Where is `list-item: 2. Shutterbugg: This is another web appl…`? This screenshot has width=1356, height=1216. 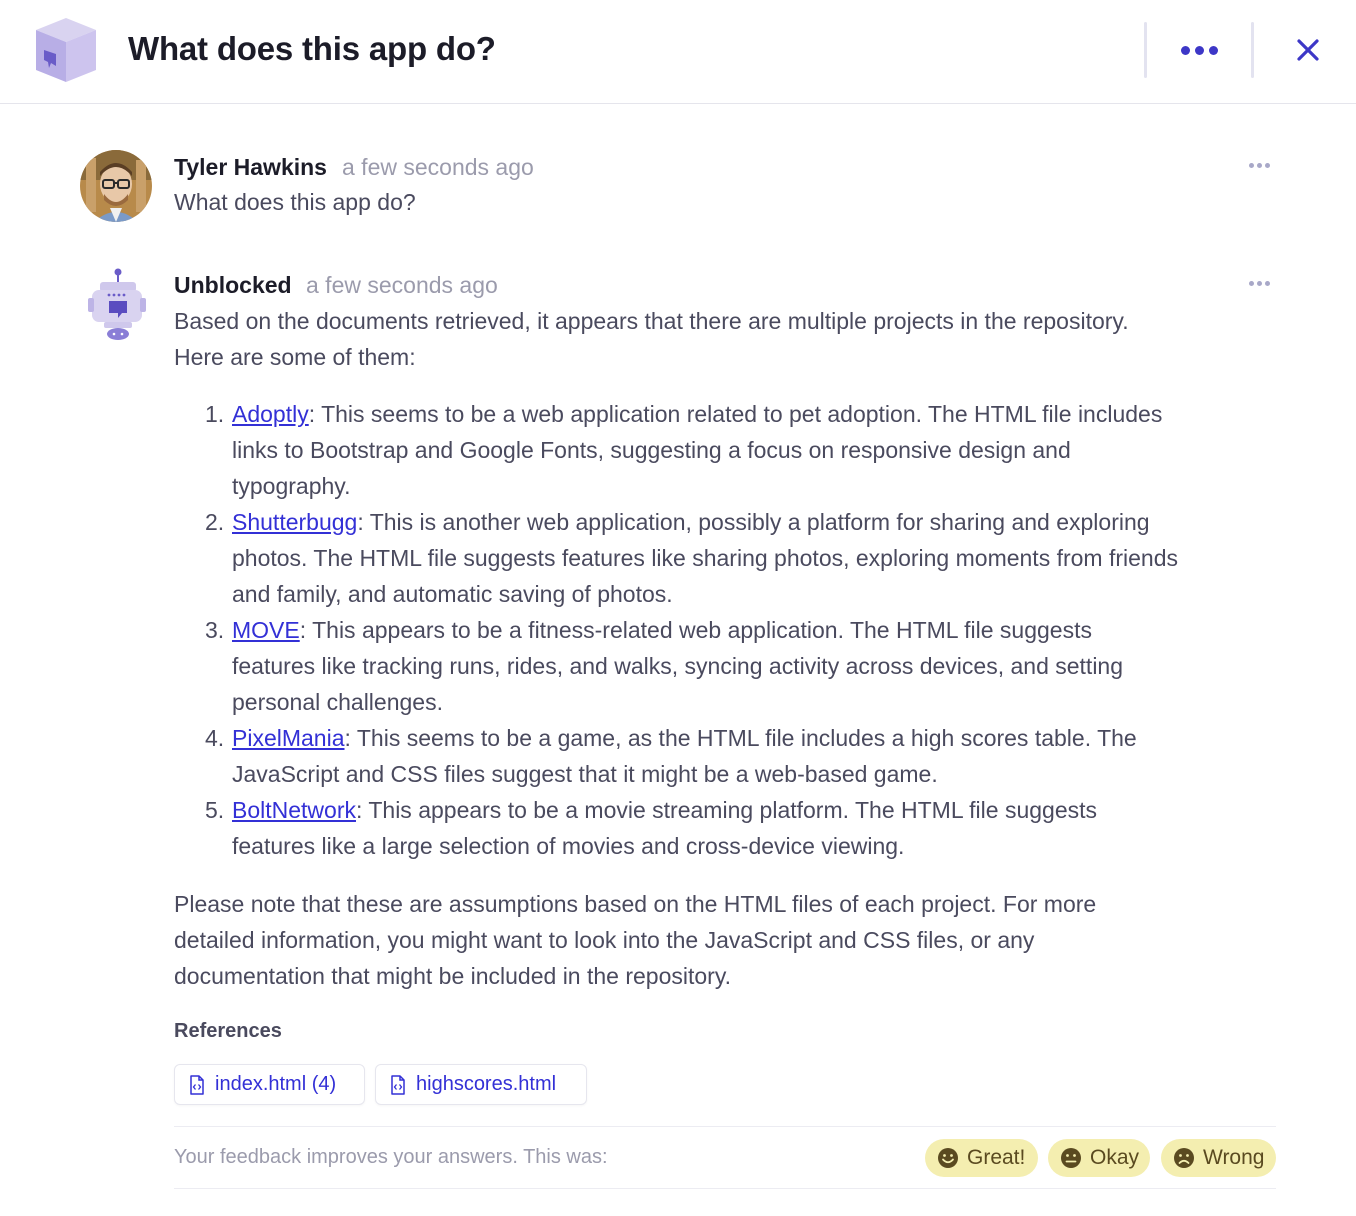
list-item: 2. Shutterbugg: This is another web appl… is located at coordinates (729, 558).